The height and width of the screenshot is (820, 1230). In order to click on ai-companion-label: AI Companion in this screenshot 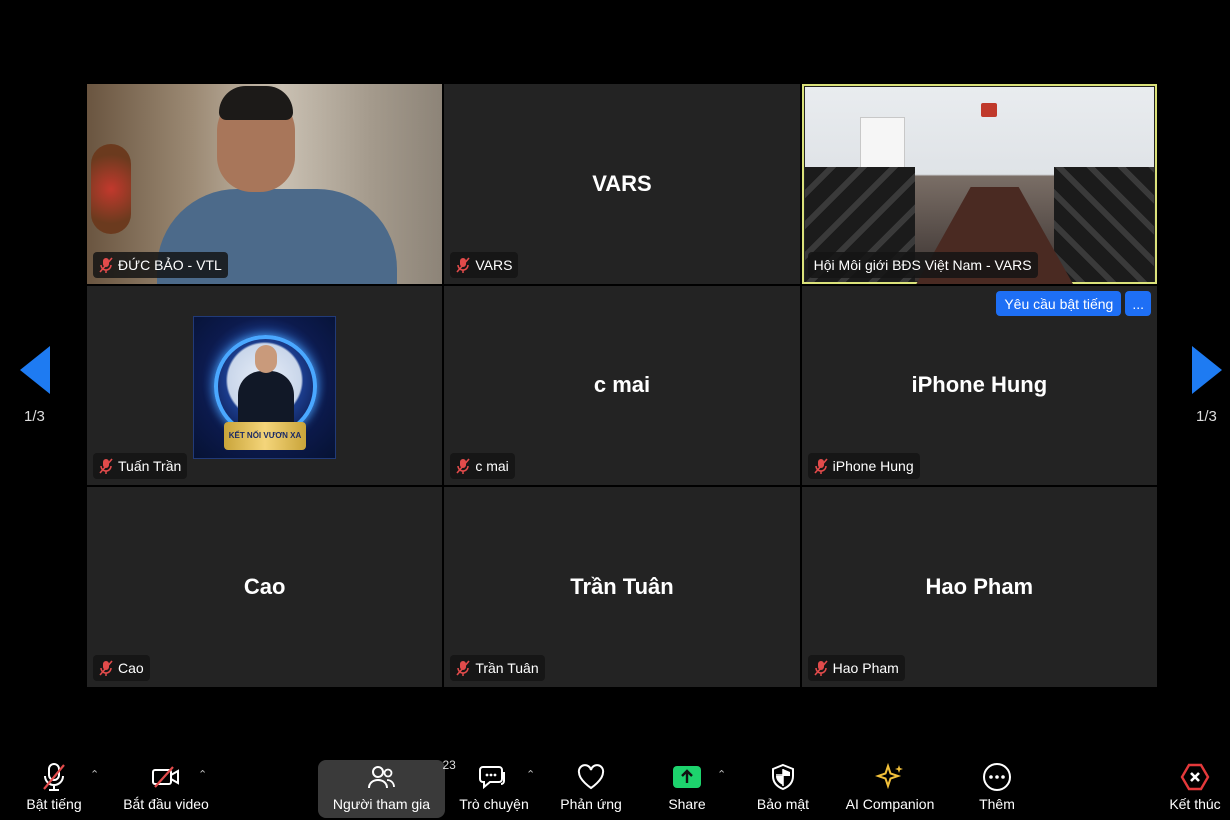, I will do `click(890, 804)`.